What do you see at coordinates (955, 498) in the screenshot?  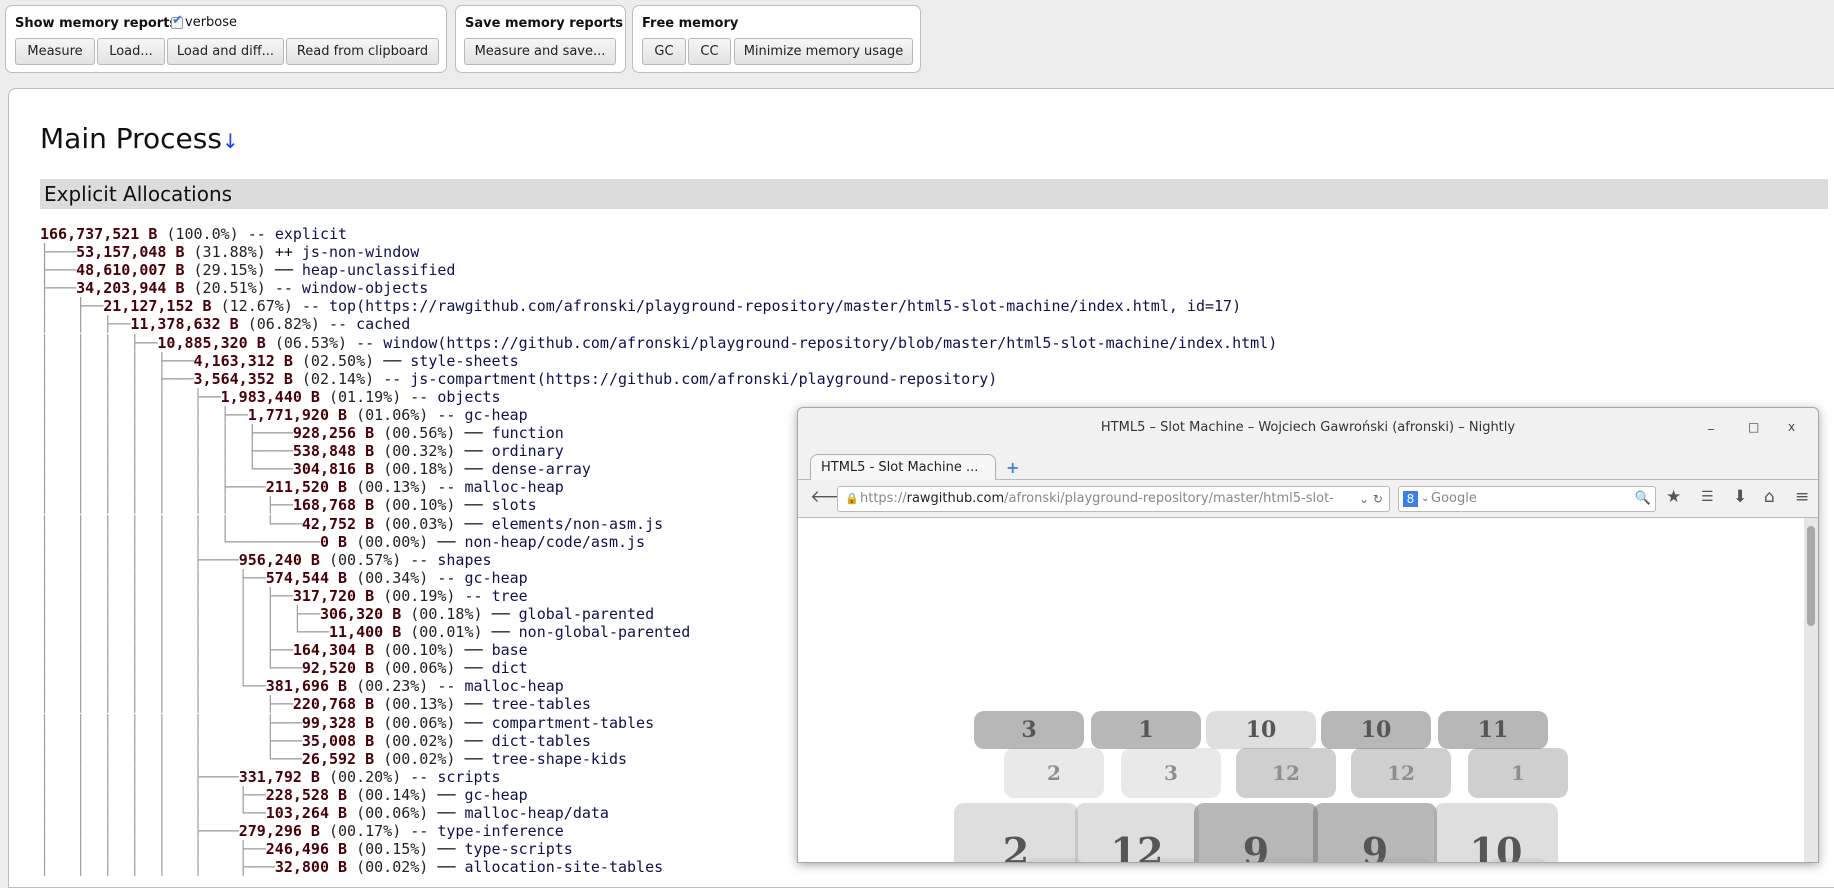 I see `url-host: rawgithub.com` at bounding box center [955, 498].